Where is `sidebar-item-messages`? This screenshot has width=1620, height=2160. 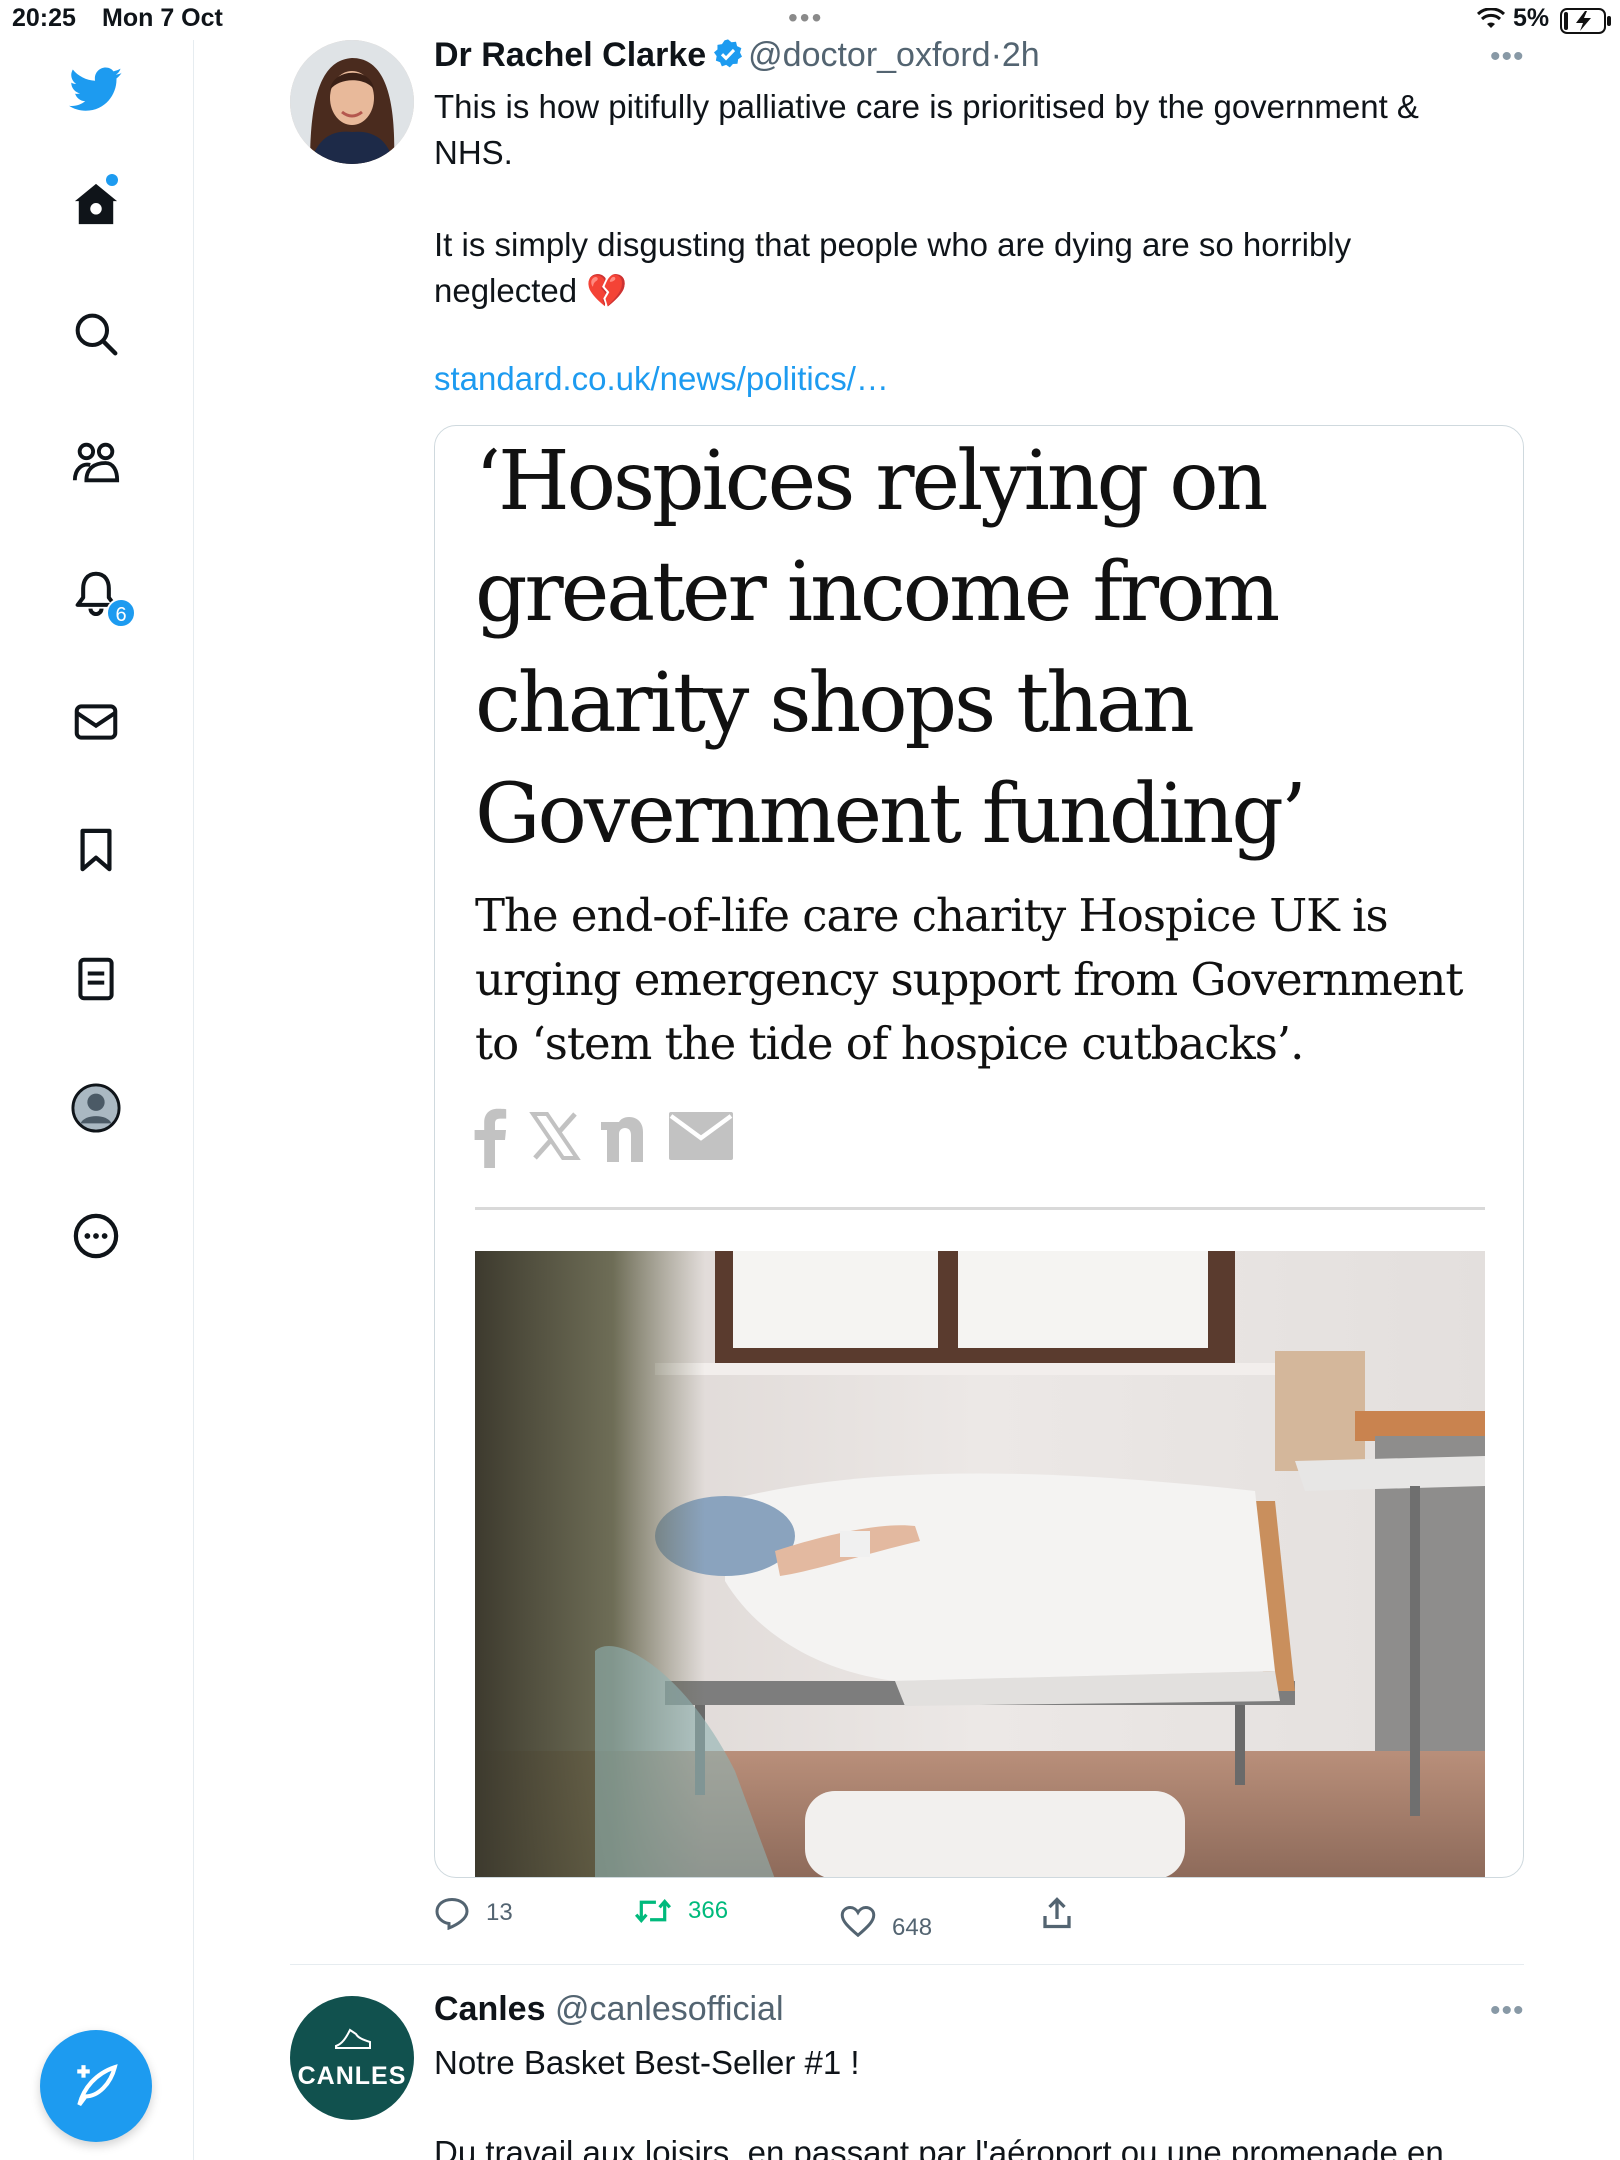 sidebar-item-messages is located at coordinates (96, 722).